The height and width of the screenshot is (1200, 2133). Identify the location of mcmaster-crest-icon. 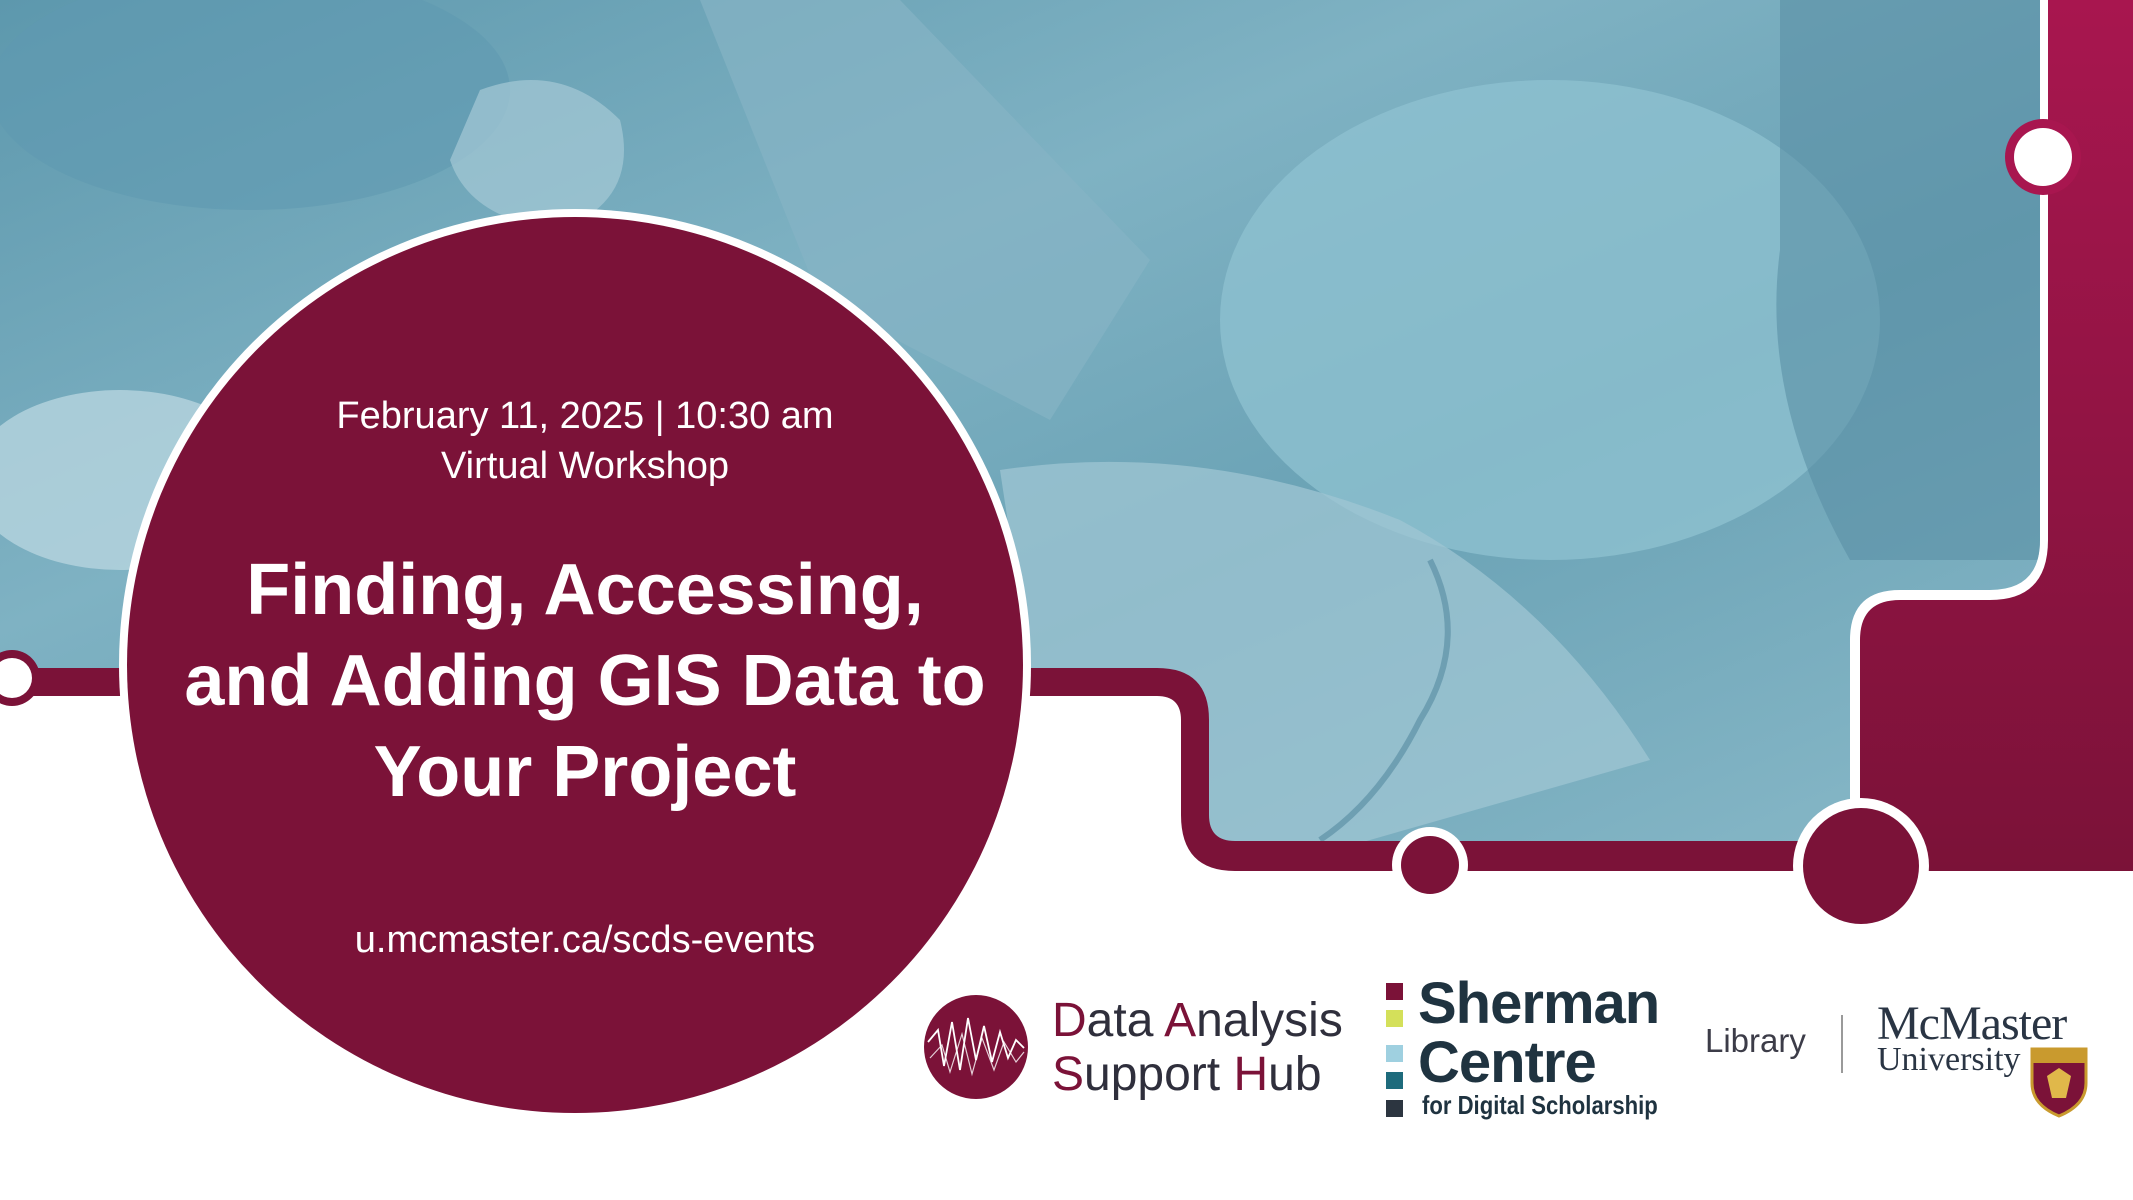
(2059, 1082).